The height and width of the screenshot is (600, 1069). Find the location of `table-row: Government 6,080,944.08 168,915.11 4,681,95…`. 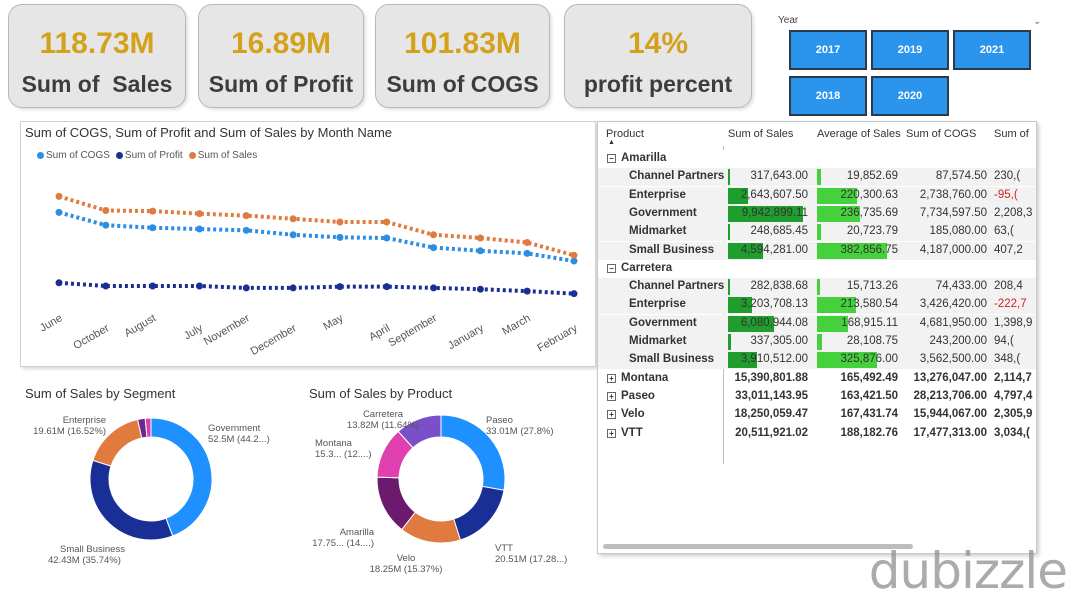

table-row: Government 6,080,944.08 168,915.11 4,681,95… is located at coordinates (817, 323).